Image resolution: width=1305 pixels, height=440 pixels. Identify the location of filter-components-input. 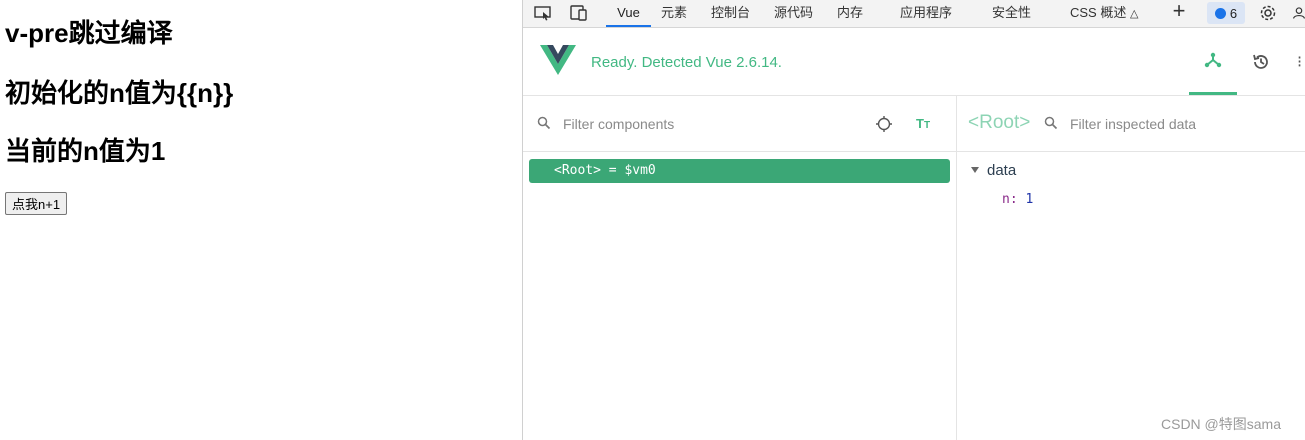
(693, 124).